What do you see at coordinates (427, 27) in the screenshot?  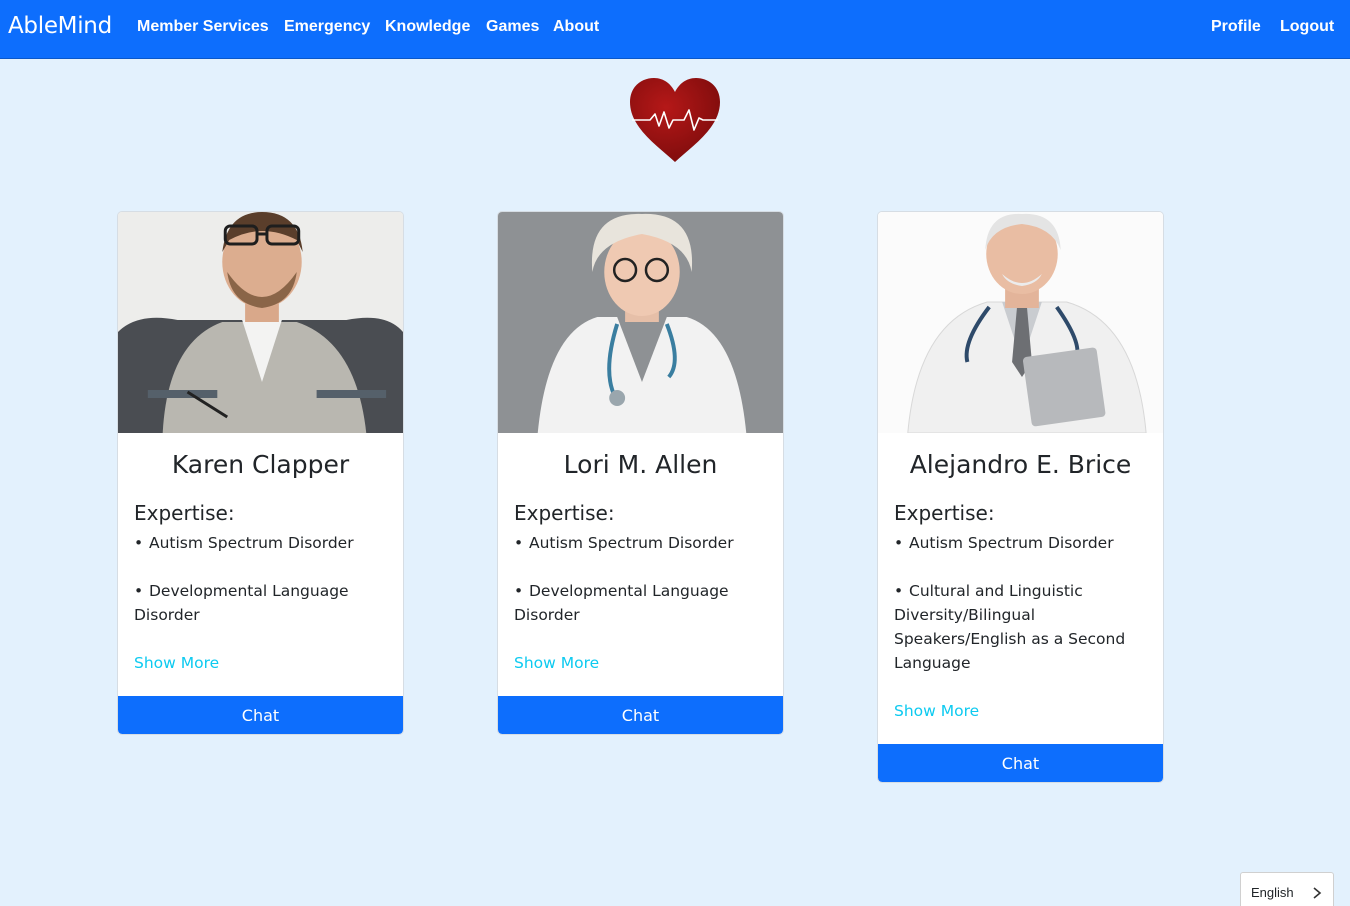 I see `nav-knowledge: Knowledge` at bounding box center [427, 27].